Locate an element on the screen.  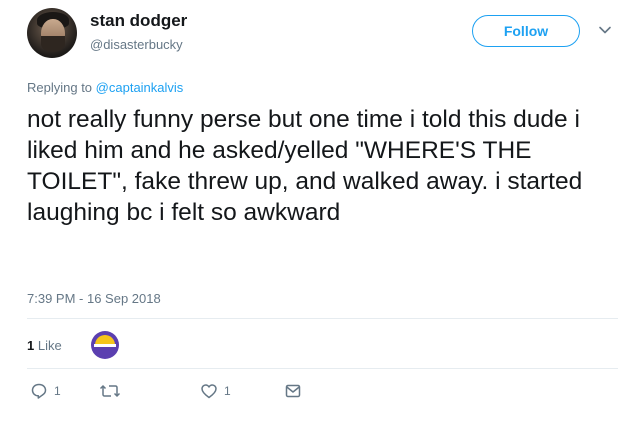
author-handle: @disasterbucky is located at coordinates (136, 44).